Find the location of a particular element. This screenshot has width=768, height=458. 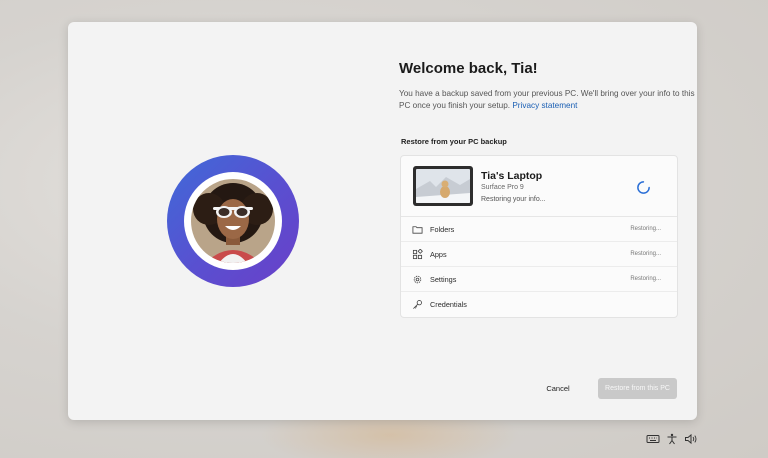

section-label: Restore from your PC backup is located at coordinates (454, 141).